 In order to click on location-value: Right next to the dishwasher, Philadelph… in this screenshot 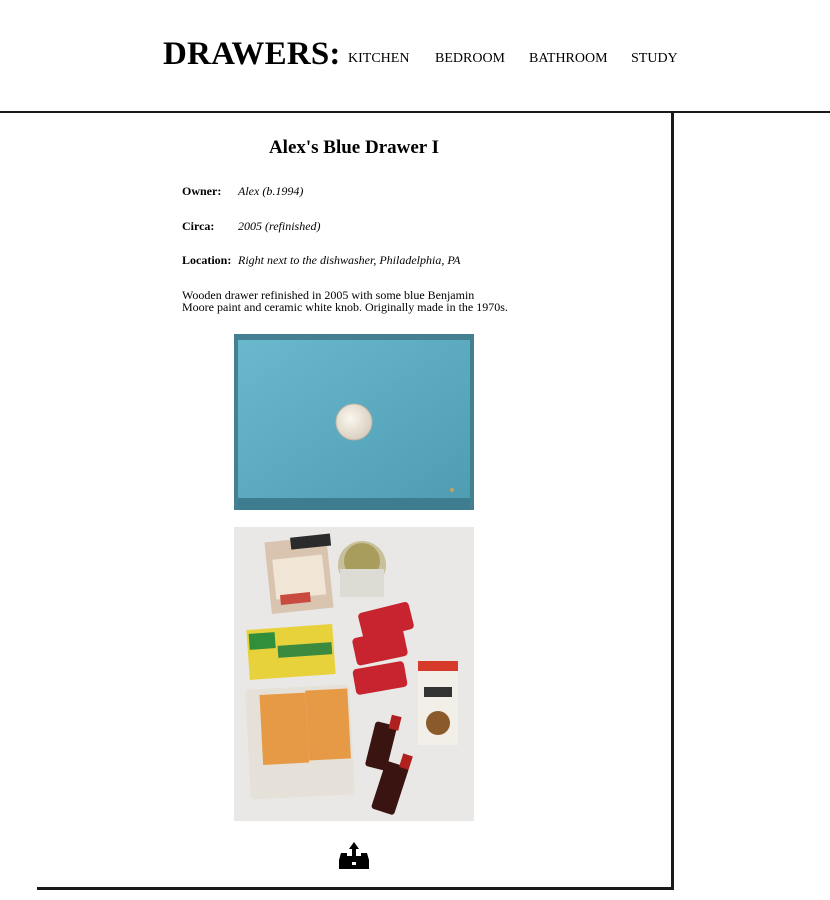, I will do `click(349, 260)`.